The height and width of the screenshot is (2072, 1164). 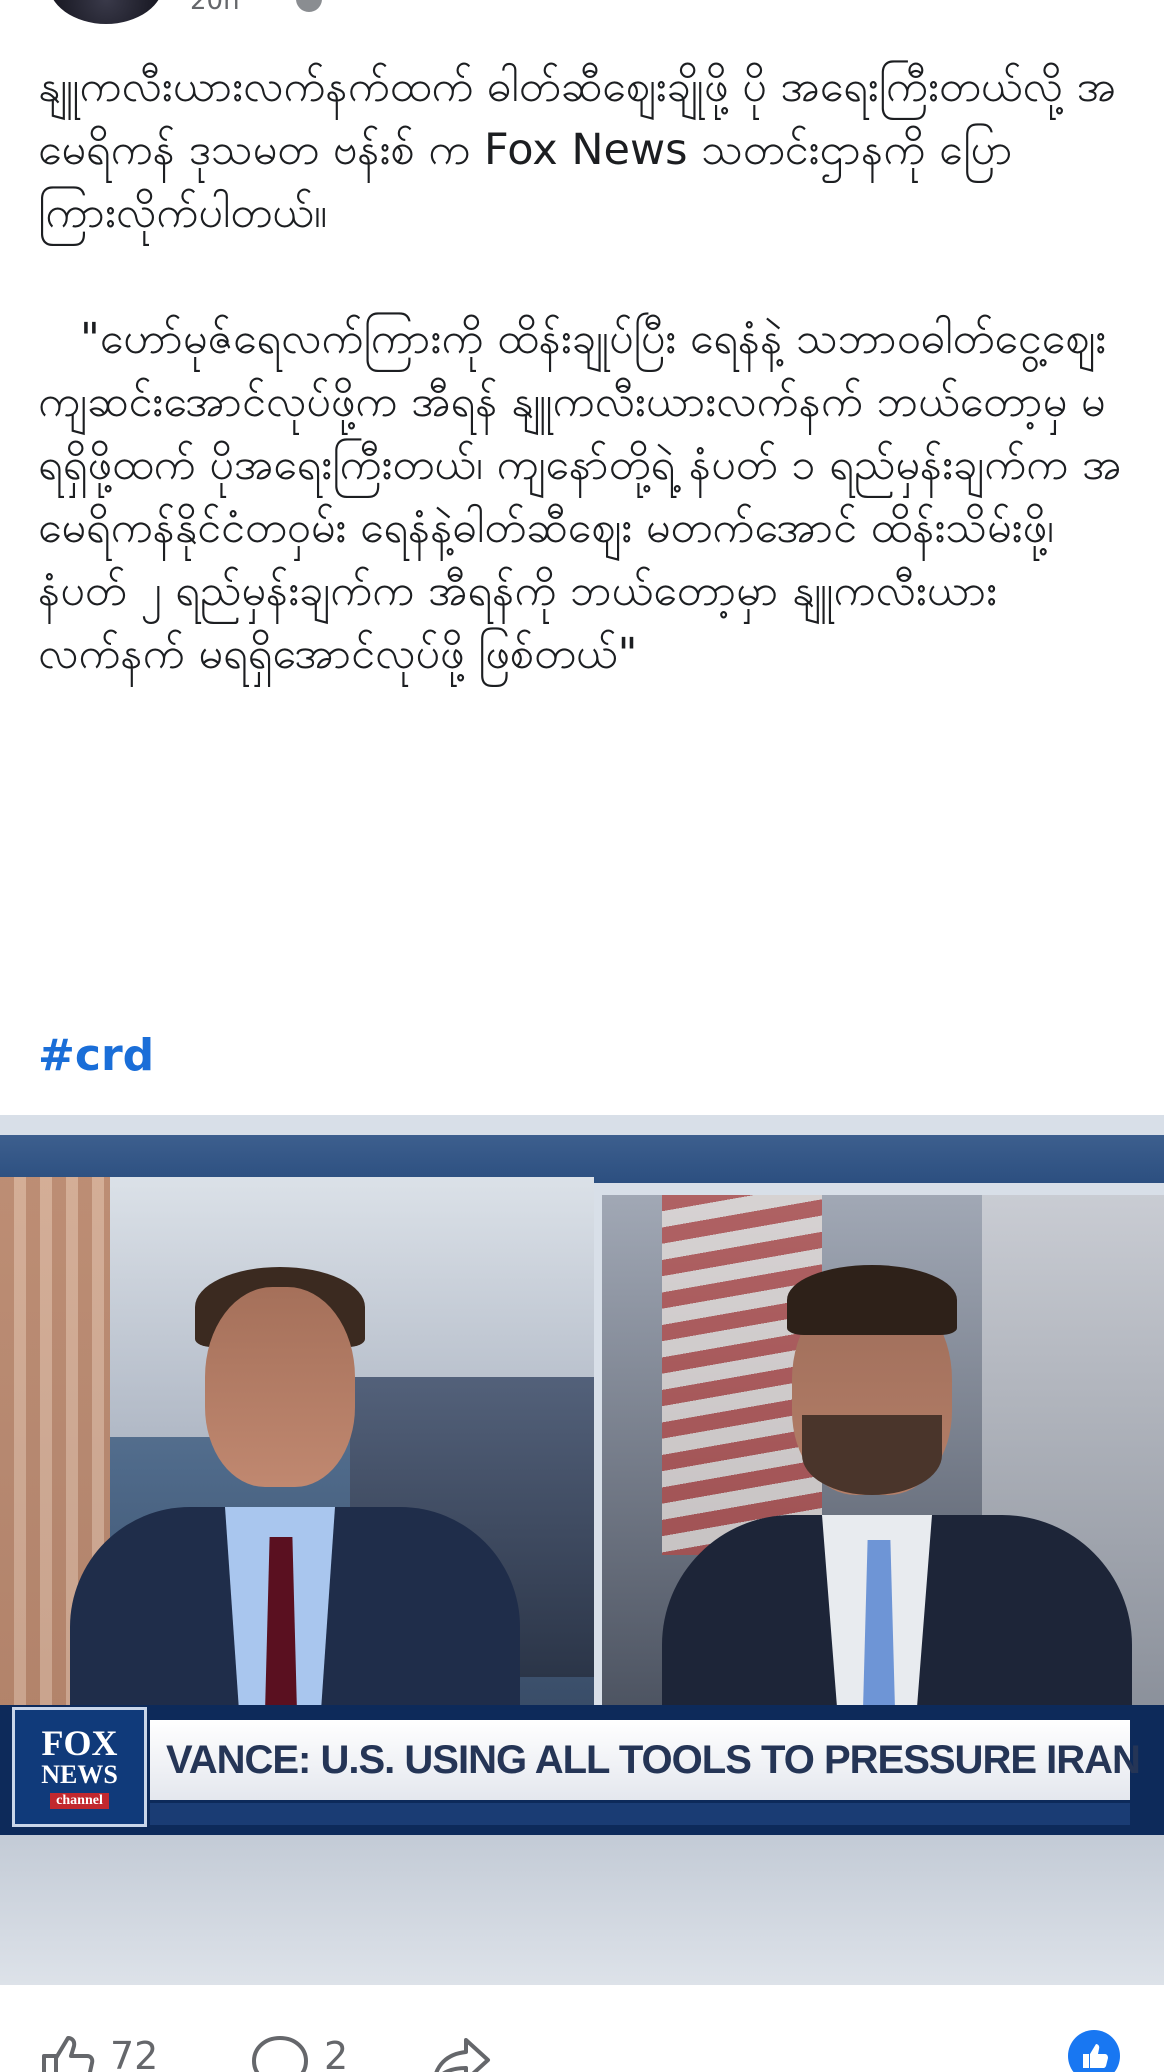 I want to click on author-avatar, so click(x=106, y=12).